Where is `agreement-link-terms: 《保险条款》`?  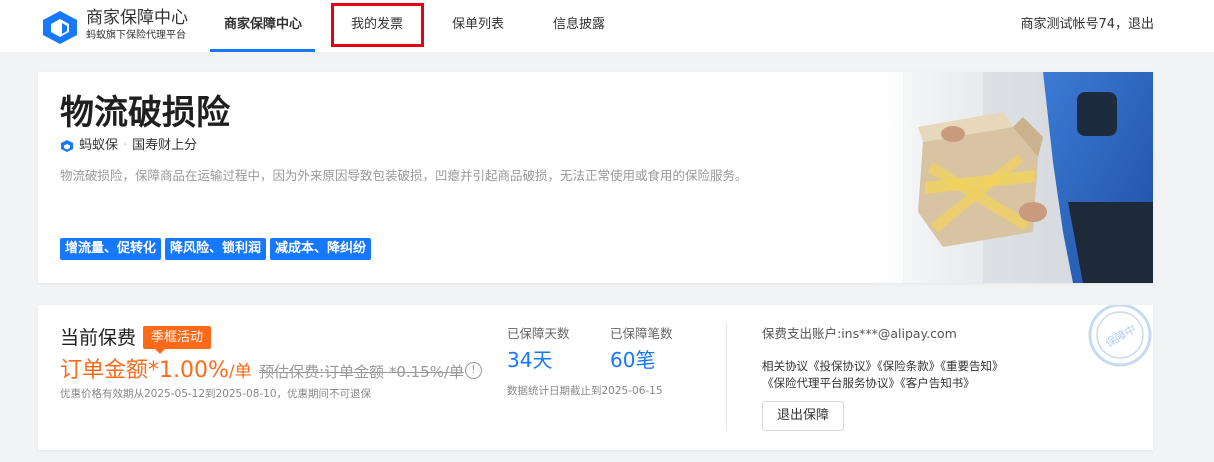
agreement-link-terms: 《保险条款》 is located at coordinates (908, 366).